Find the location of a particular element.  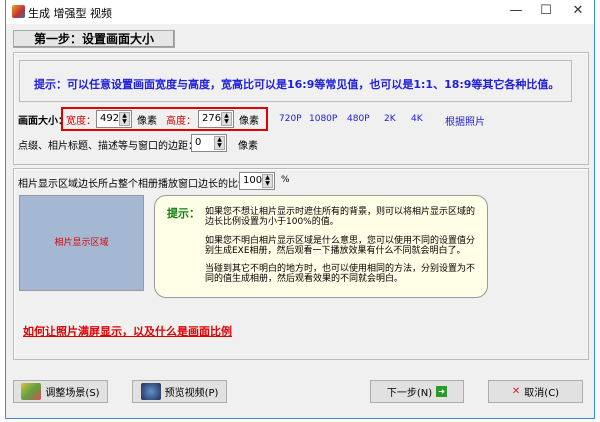

preview-video-button: 预览视频(P) is located at coordinates (179, 391).